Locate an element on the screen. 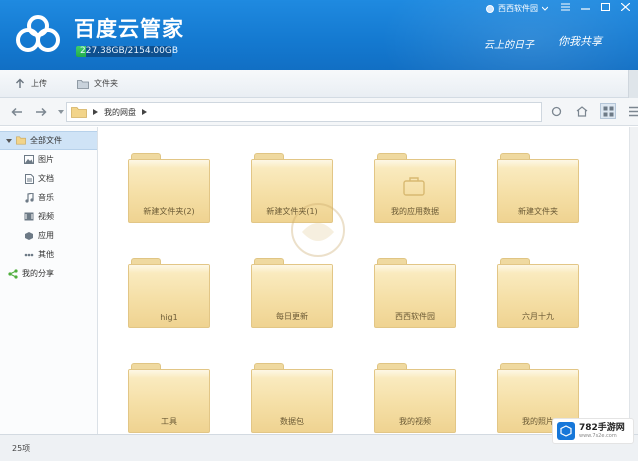  upload-icon is located at coordinates (20, 84).